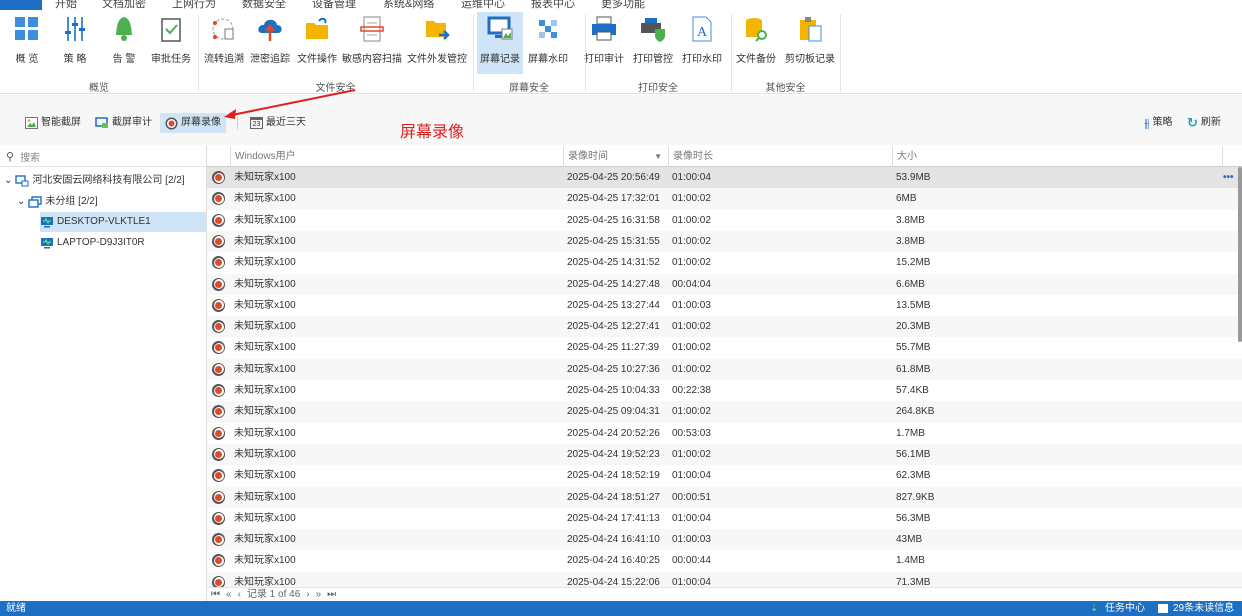  I want to click on cell-size: 62.3MB, so click(913, 476).